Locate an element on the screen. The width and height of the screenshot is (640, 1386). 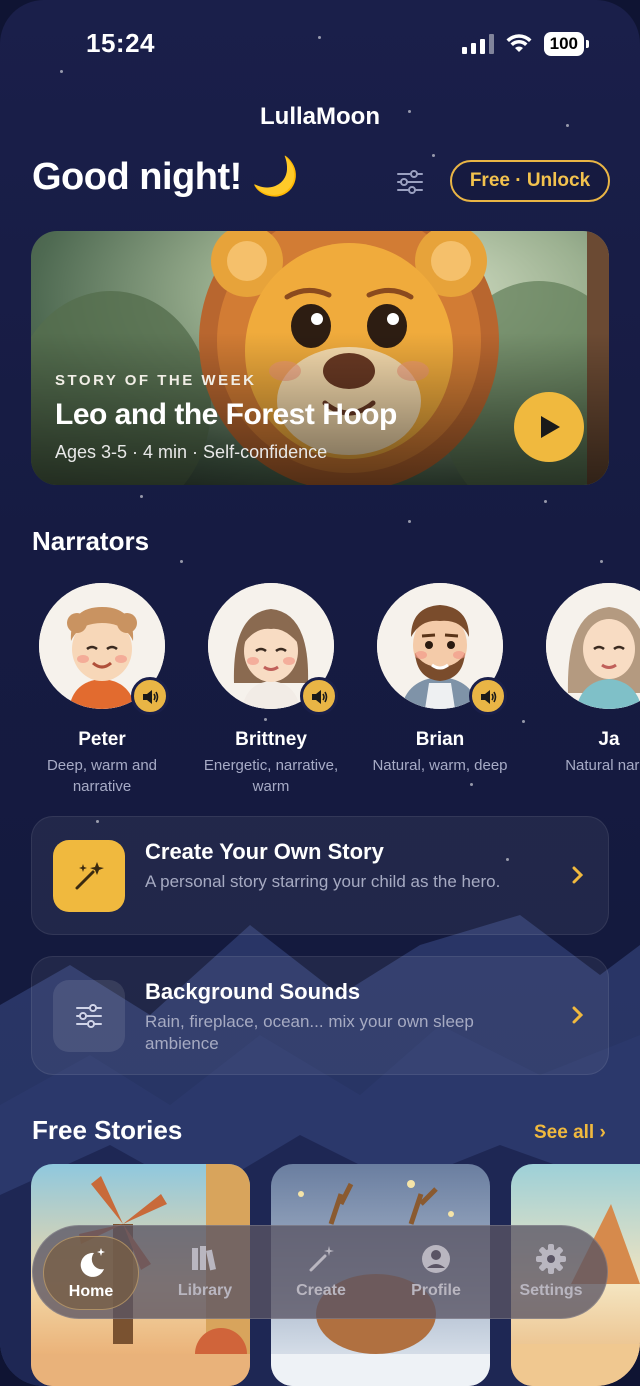
hero-meta: Ages 3-5 · 4 min · Self-confidence is located at coordinates (191, 452).